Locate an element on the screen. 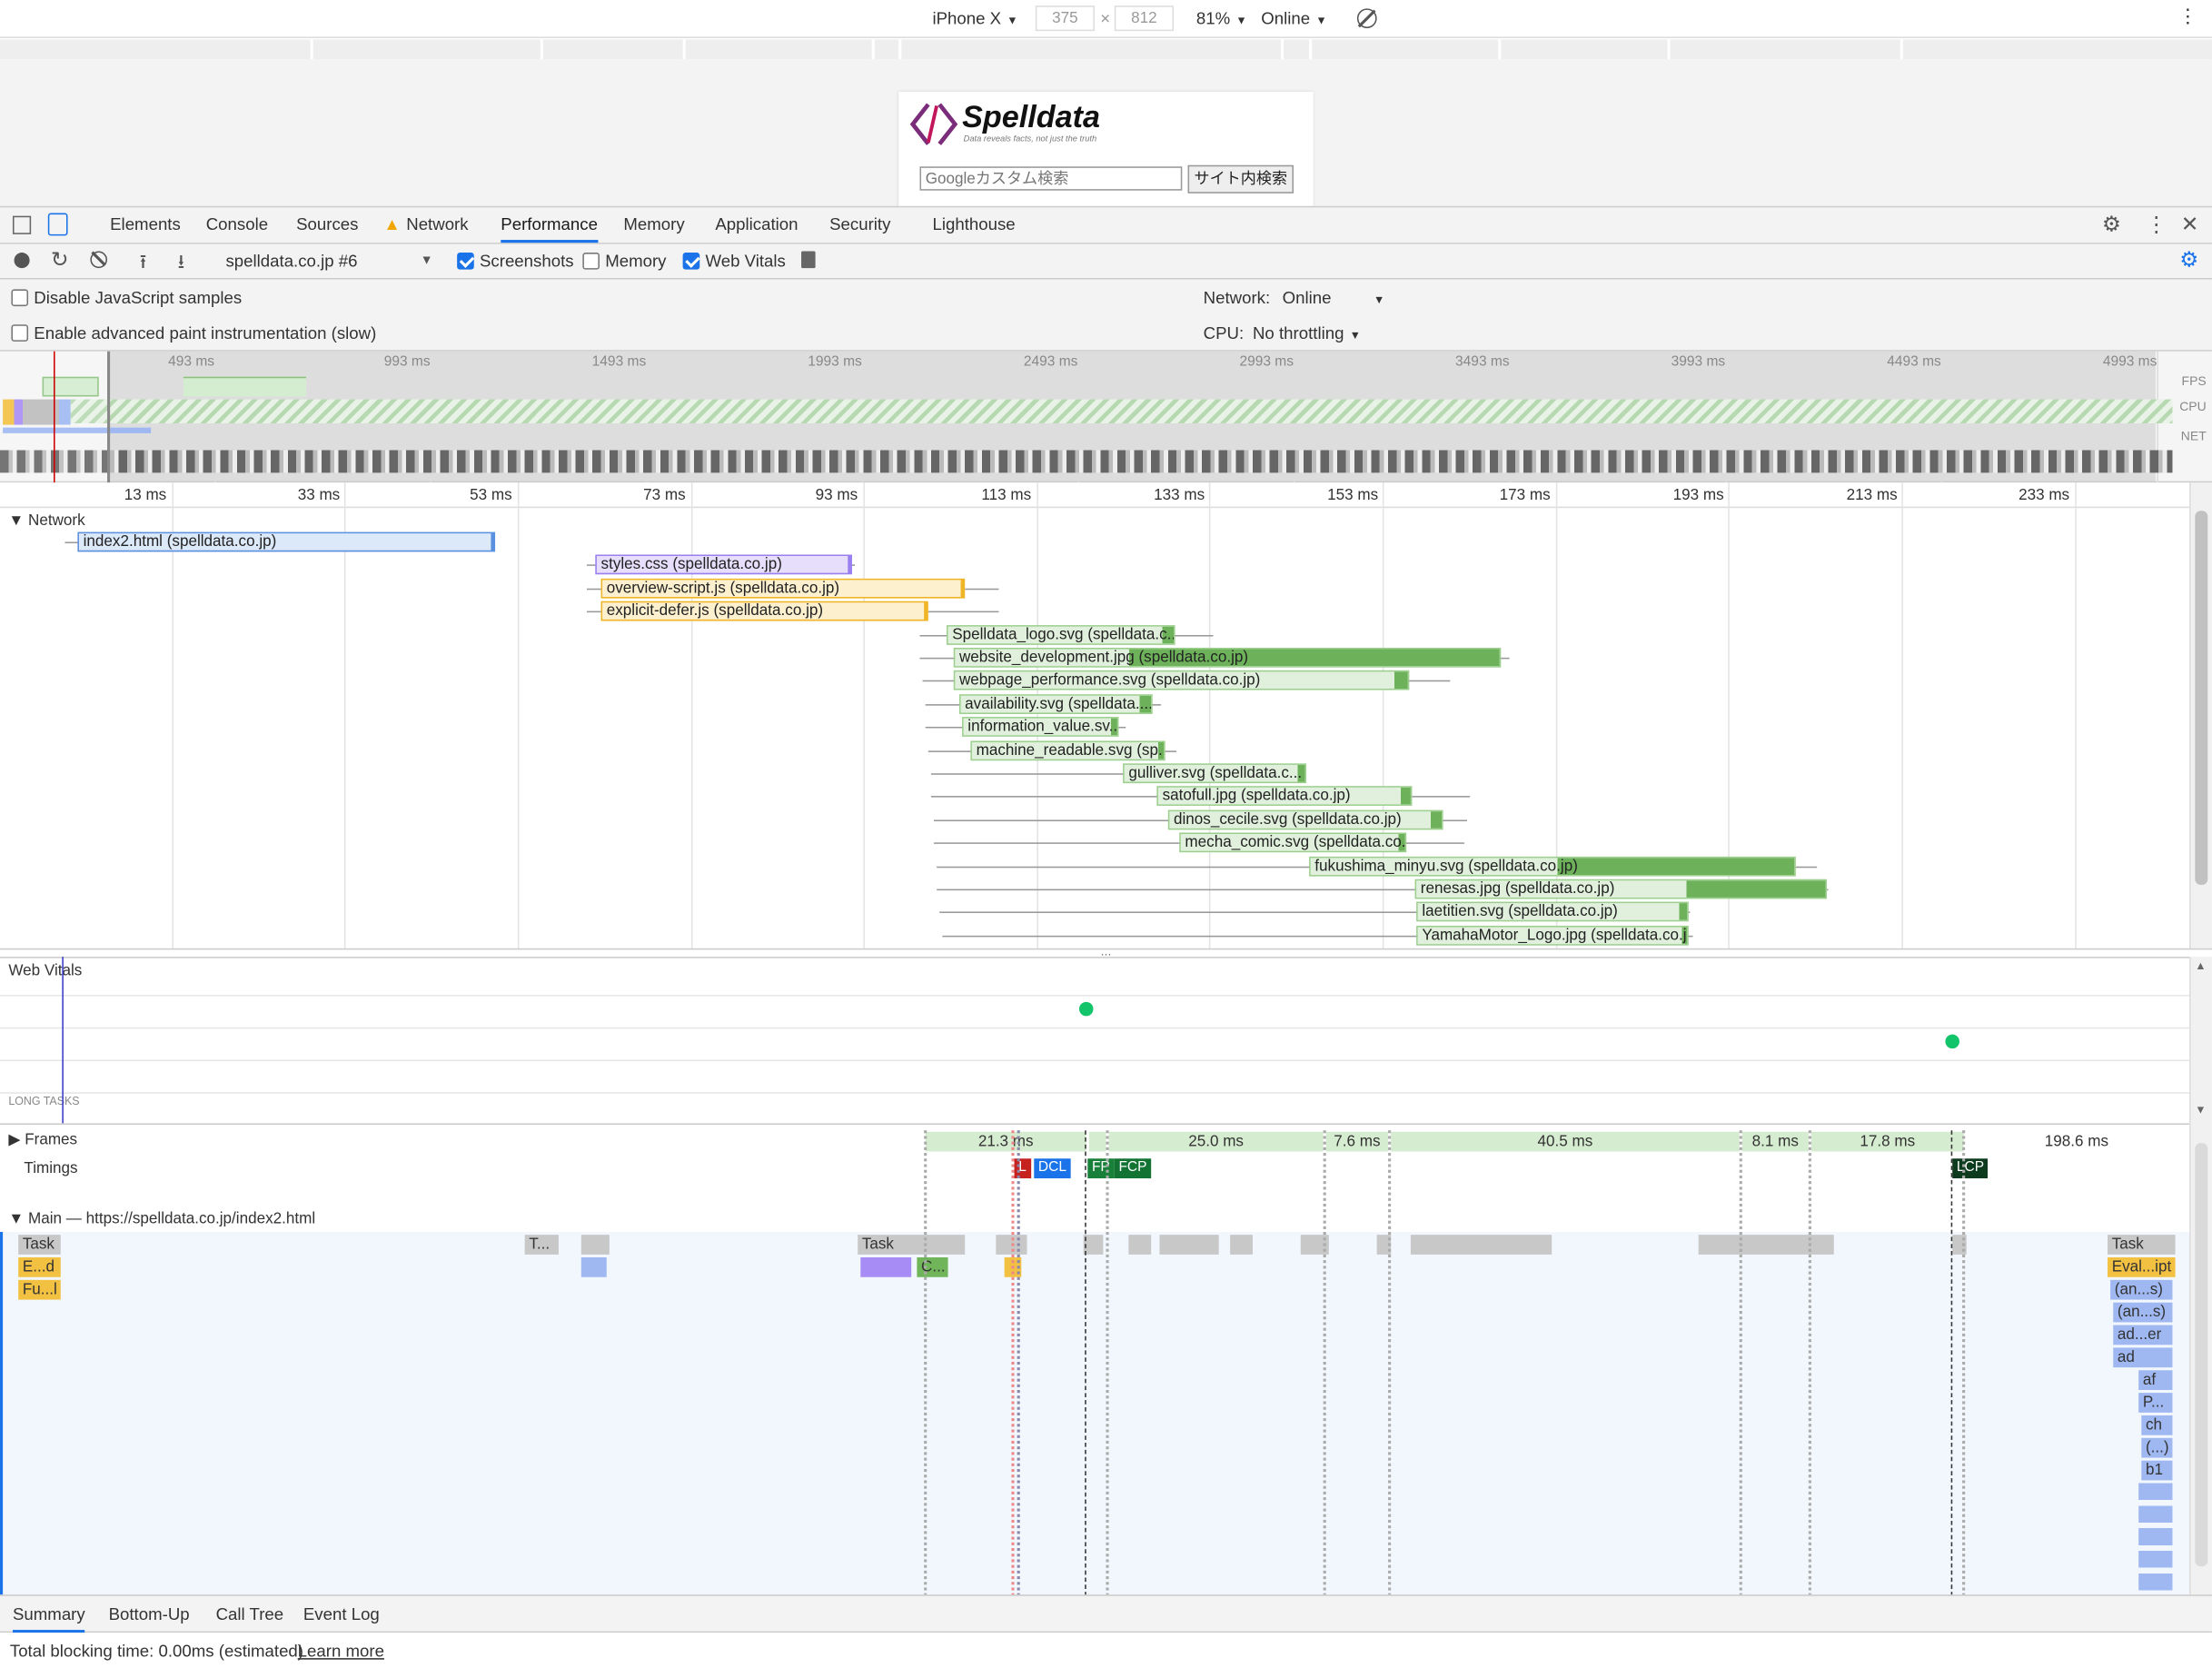 This screenshot has height=1668, width=2212. tracks-scrollbar is located at coordinates (2200, 1359).